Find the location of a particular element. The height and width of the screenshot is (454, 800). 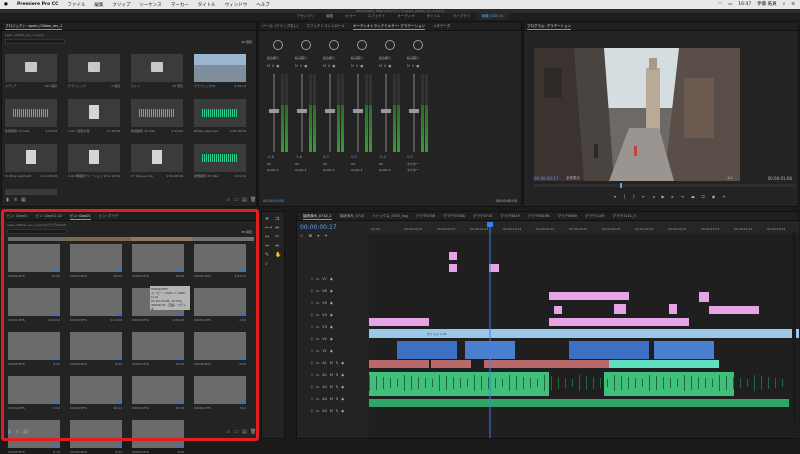

tab-sequence: リミックス_0707_fog is located at coordinates (389, 216).